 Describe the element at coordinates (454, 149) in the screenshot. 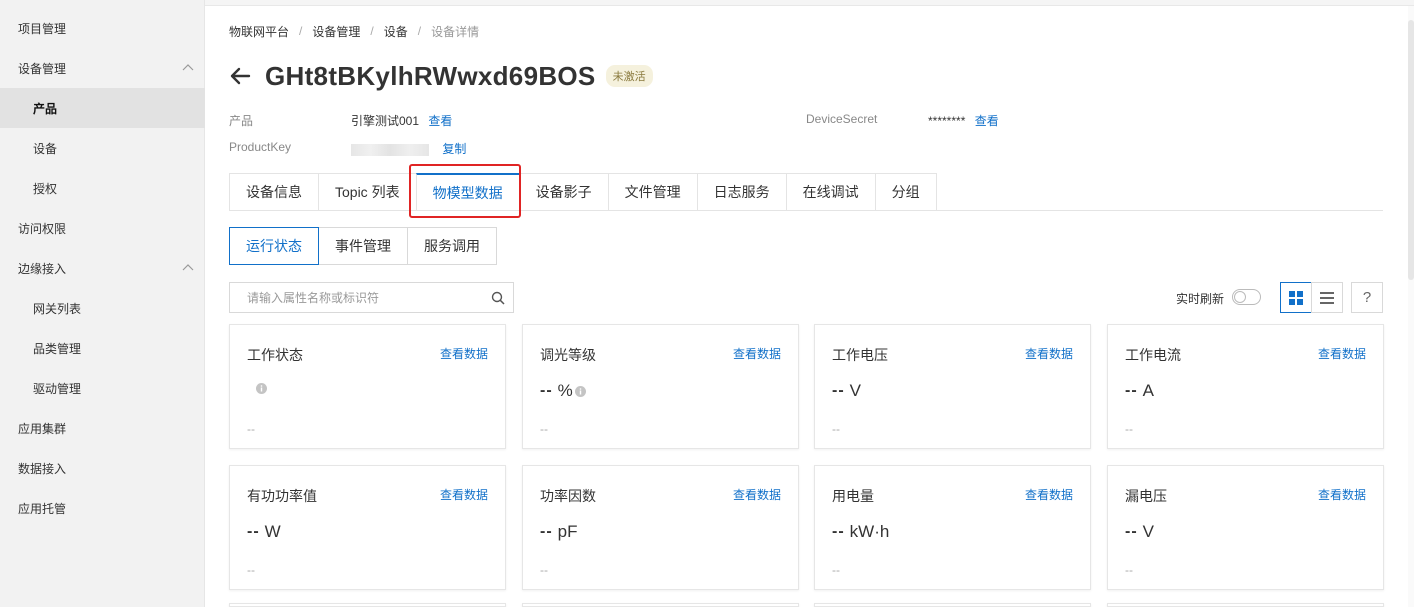

I see `productkey-copy-link: 复制` at that location.